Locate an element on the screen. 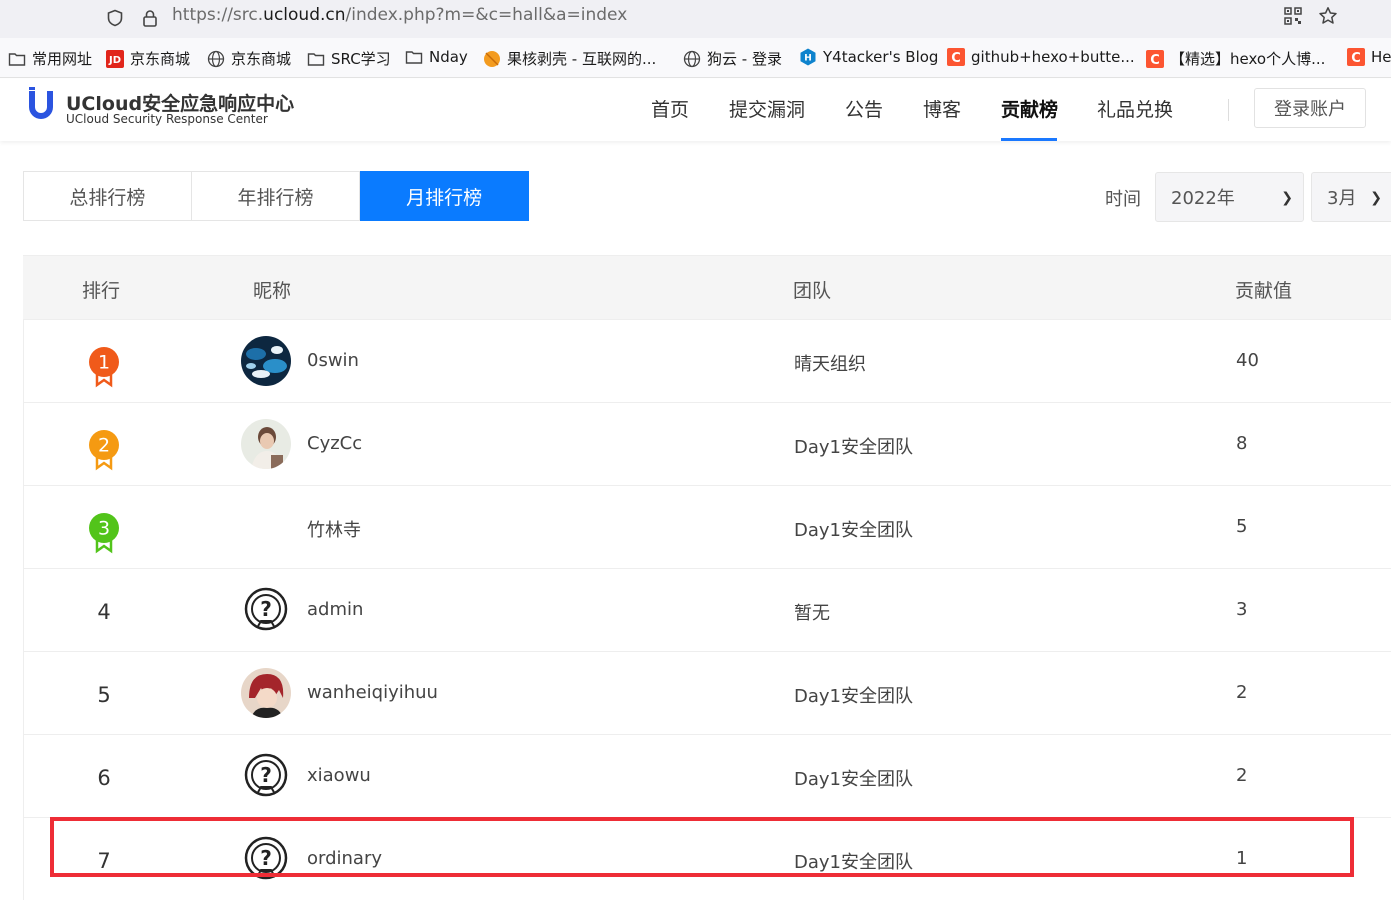 The width and height of the screenshot is (1391, 900). bronze-medal-icon: 3 is located at coordinates (104, 533).